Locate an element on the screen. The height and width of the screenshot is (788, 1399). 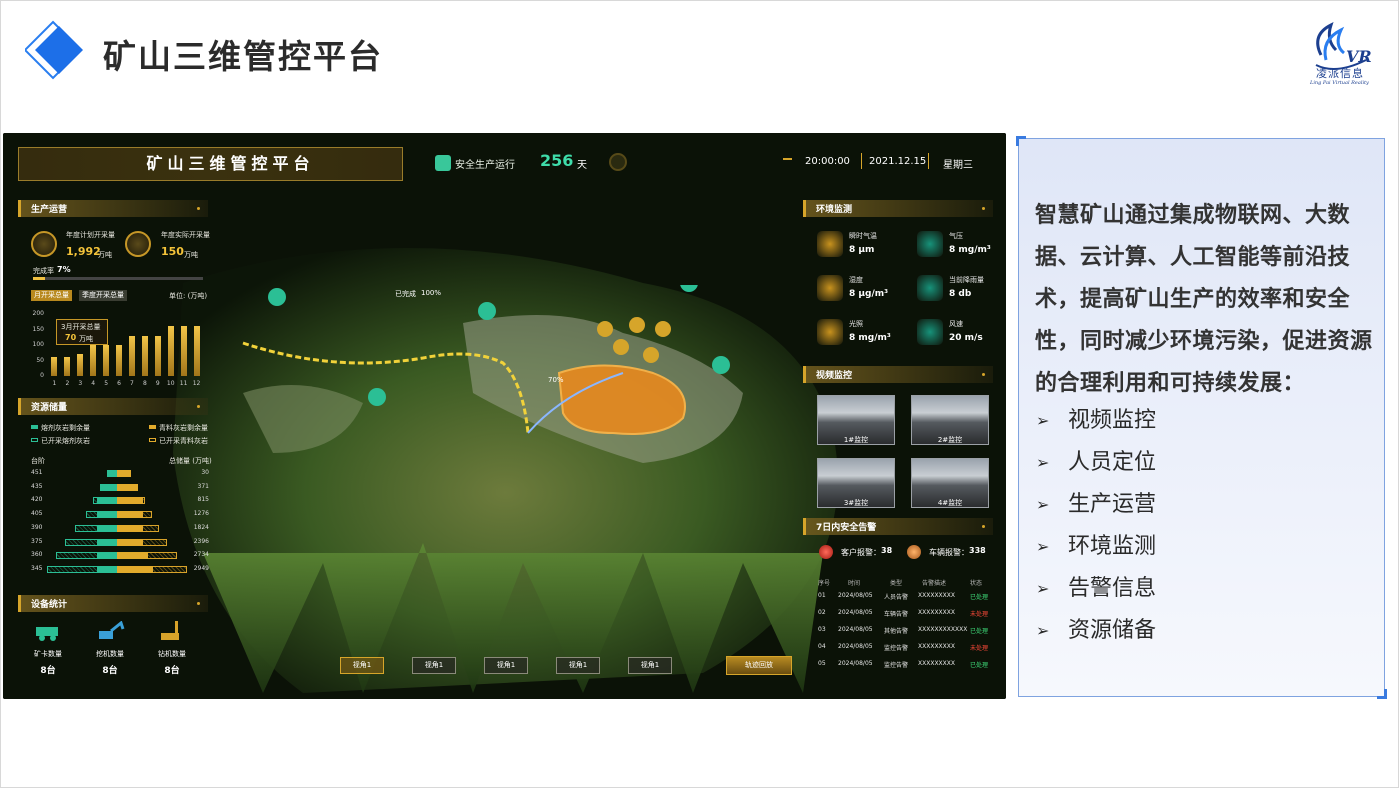
total-value: 2949 is located at coordinates (201, 568).